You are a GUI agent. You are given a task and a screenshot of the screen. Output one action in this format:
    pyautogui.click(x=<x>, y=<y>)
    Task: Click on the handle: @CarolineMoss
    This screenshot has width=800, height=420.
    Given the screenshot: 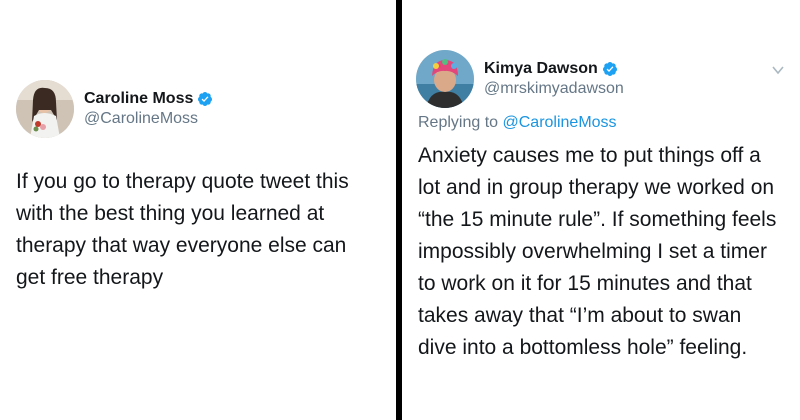 What is the action you would take?
    pyautogui.click(x=148, y=119)
    